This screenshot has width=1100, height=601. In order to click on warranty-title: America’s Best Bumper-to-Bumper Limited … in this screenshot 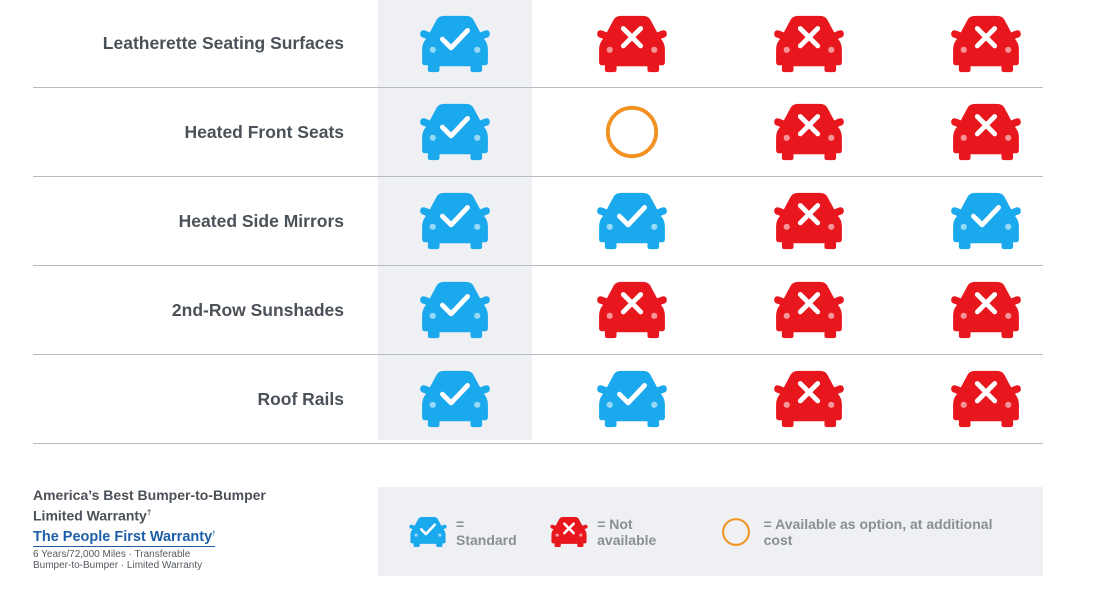, I will do `click(183, 506)`.